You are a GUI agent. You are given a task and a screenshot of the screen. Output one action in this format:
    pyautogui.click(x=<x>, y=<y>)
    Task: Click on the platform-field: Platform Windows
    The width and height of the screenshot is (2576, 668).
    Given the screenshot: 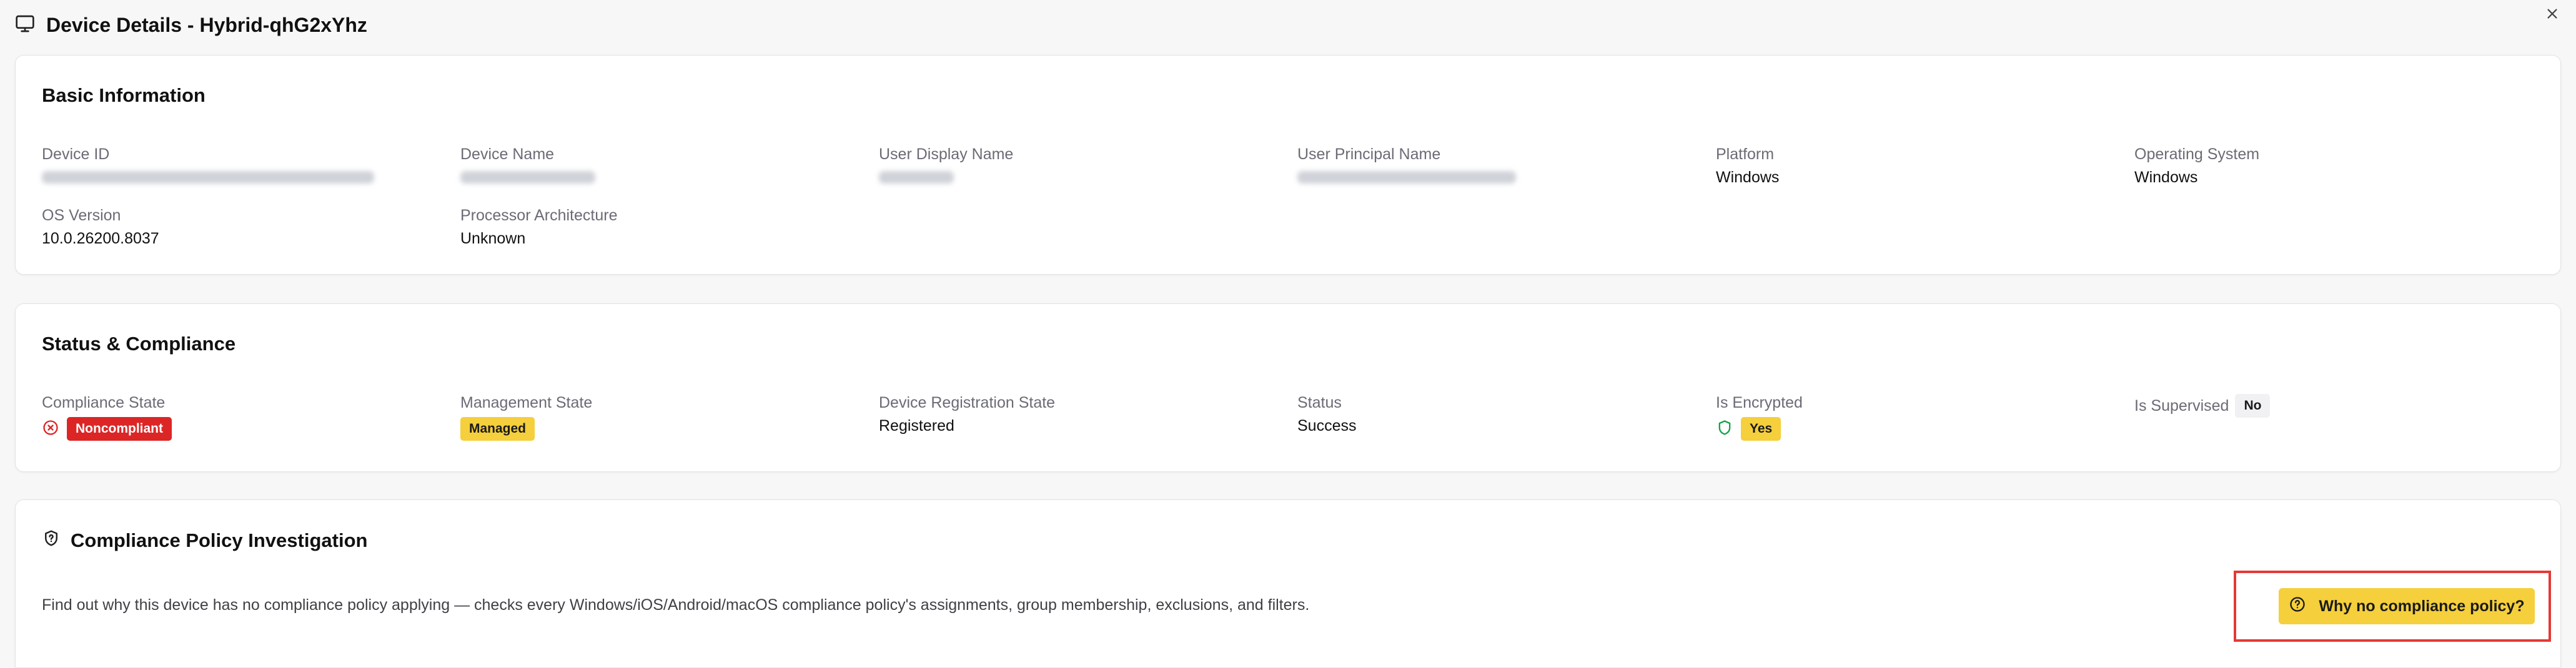 What is the action you would take?
    pyautogui.click(x=1747, y=166)
    